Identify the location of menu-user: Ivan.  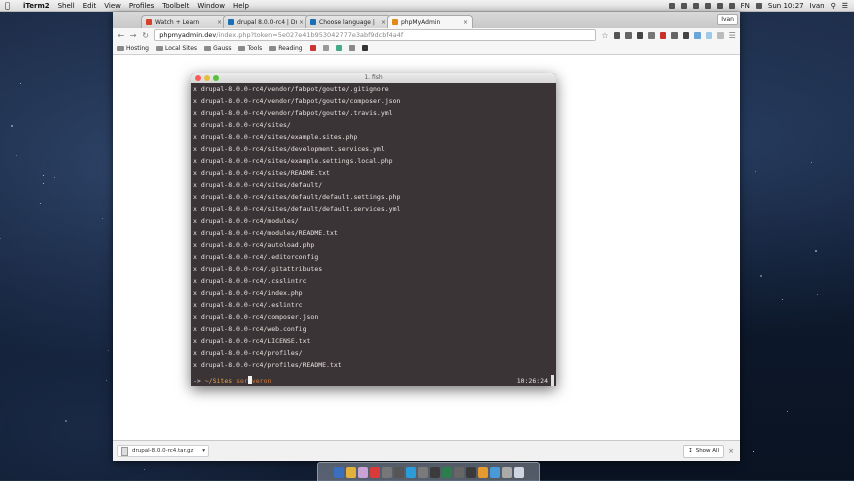
(817, 6).